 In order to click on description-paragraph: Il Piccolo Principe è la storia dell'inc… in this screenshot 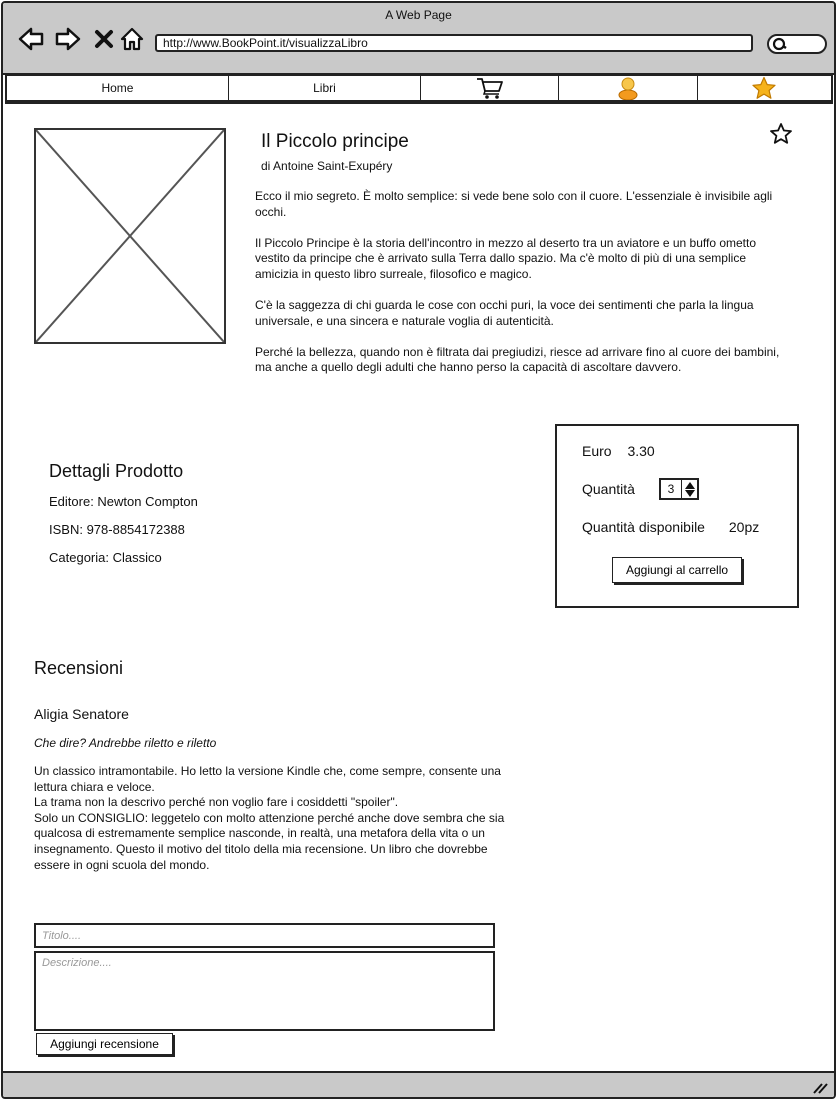, I will do `click(506, 258)`.